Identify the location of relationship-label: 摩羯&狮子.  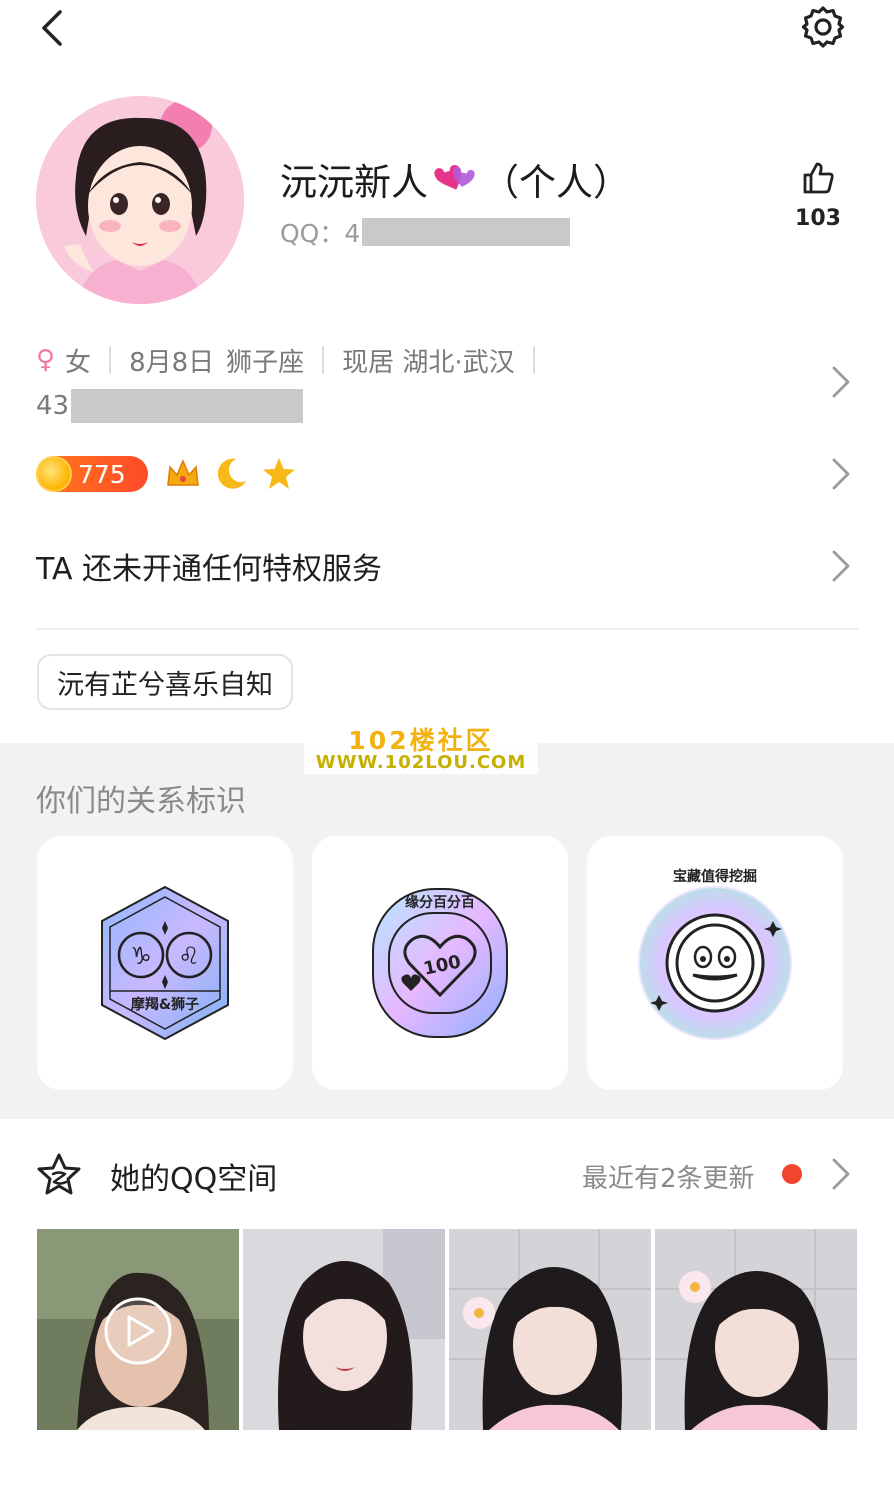
(165, 1005).